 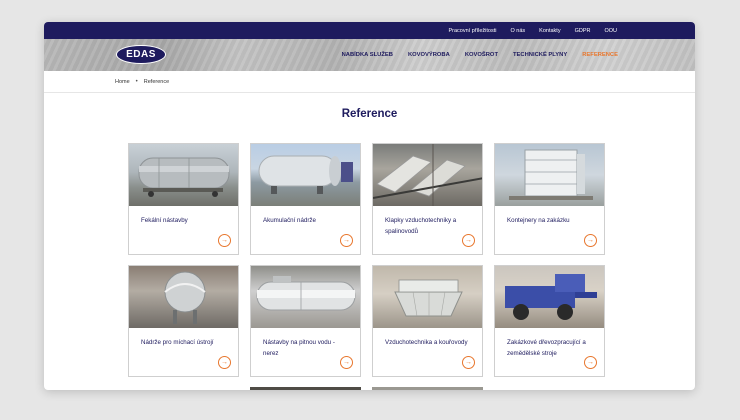 I want to click on nav-item-reference: REFERENCE, so click(x=600, y=55).